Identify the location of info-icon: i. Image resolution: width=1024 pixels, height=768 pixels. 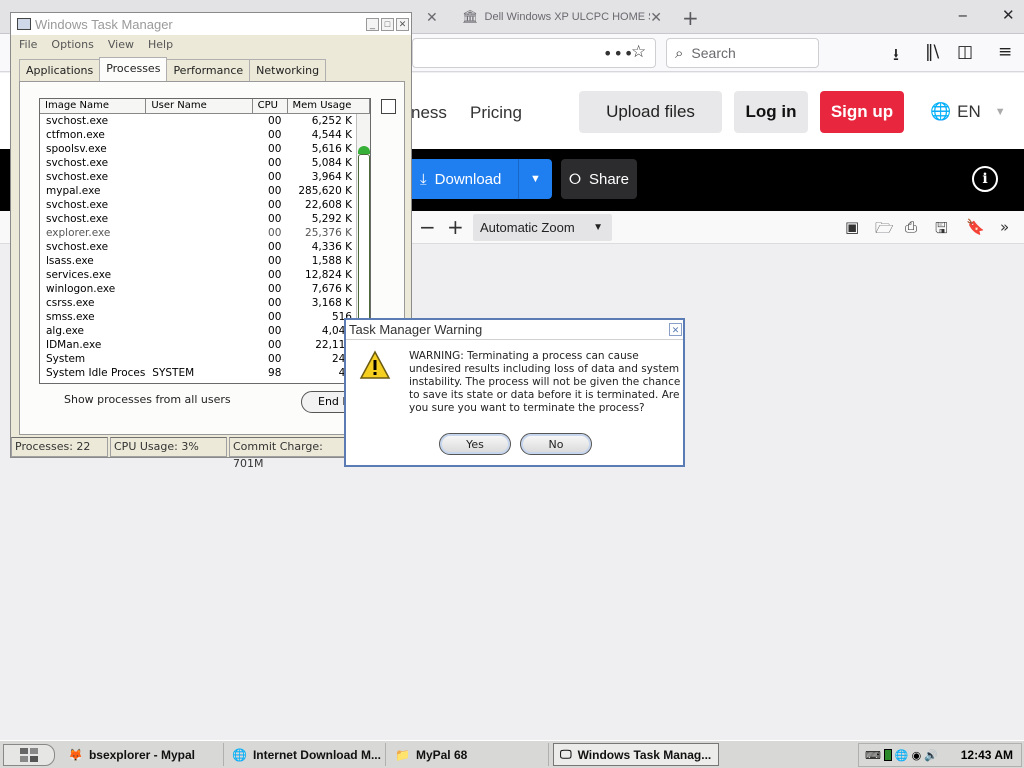
(985, 179).